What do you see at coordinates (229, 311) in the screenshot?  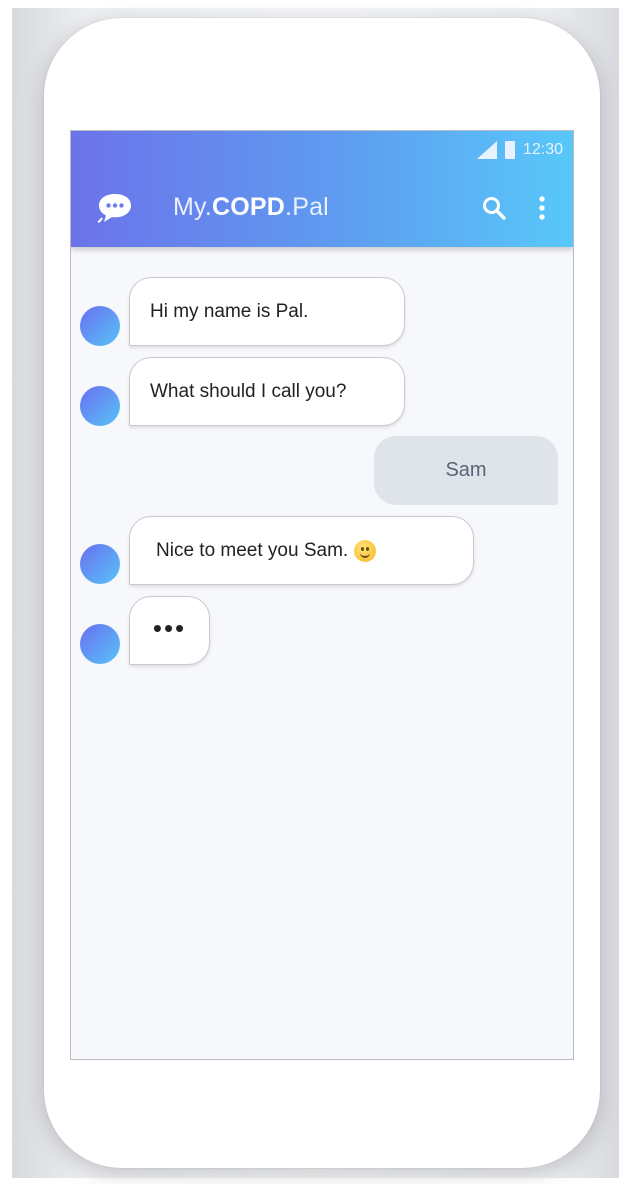 I see `message-text: Hi my name is Pal.` at bounding box center [229, 311].